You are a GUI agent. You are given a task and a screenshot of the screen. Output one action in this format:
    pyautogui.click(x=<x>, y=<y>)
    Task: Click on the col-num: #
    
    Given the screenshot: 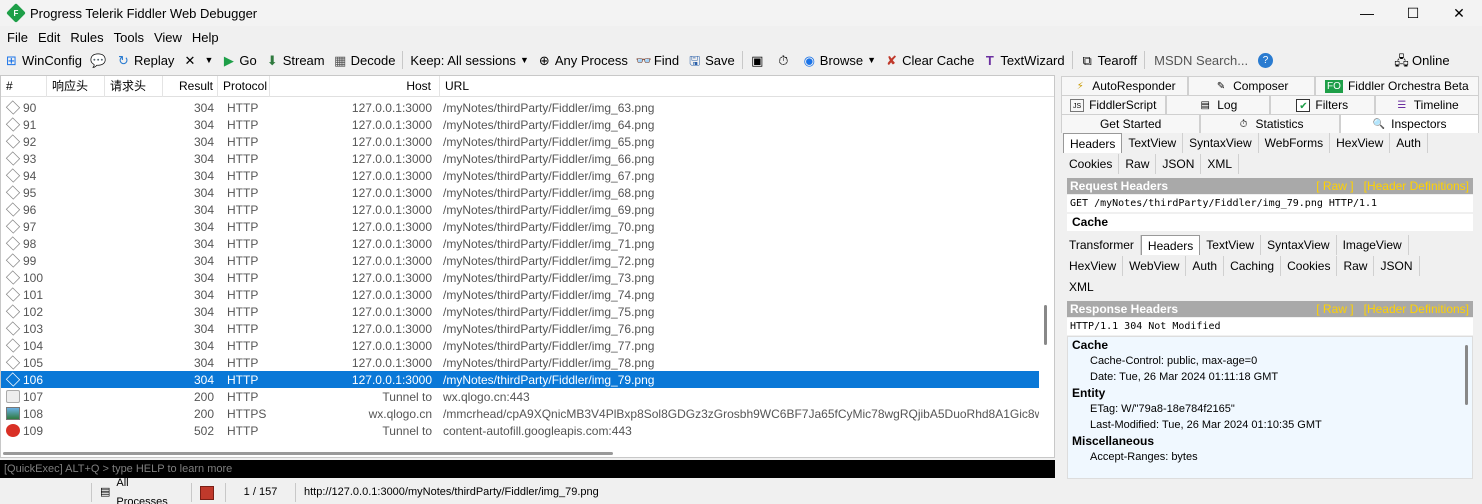 What is the action you would take?
    pyautogui.click(x=24, y=86)
    